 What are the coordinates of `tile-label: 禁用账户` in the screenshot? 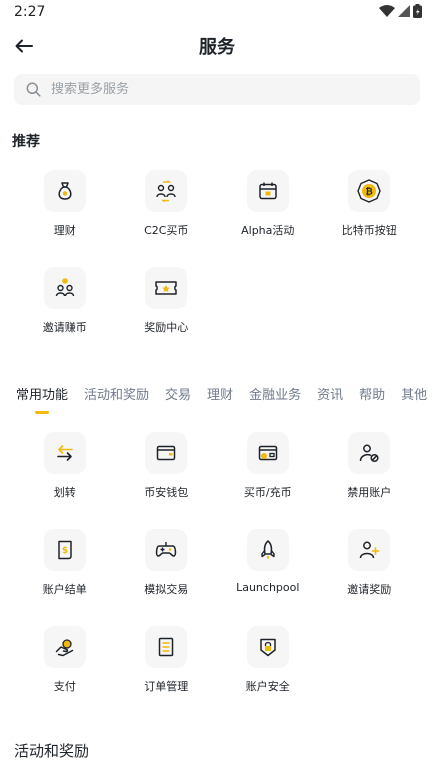 It's located at (369, 492).